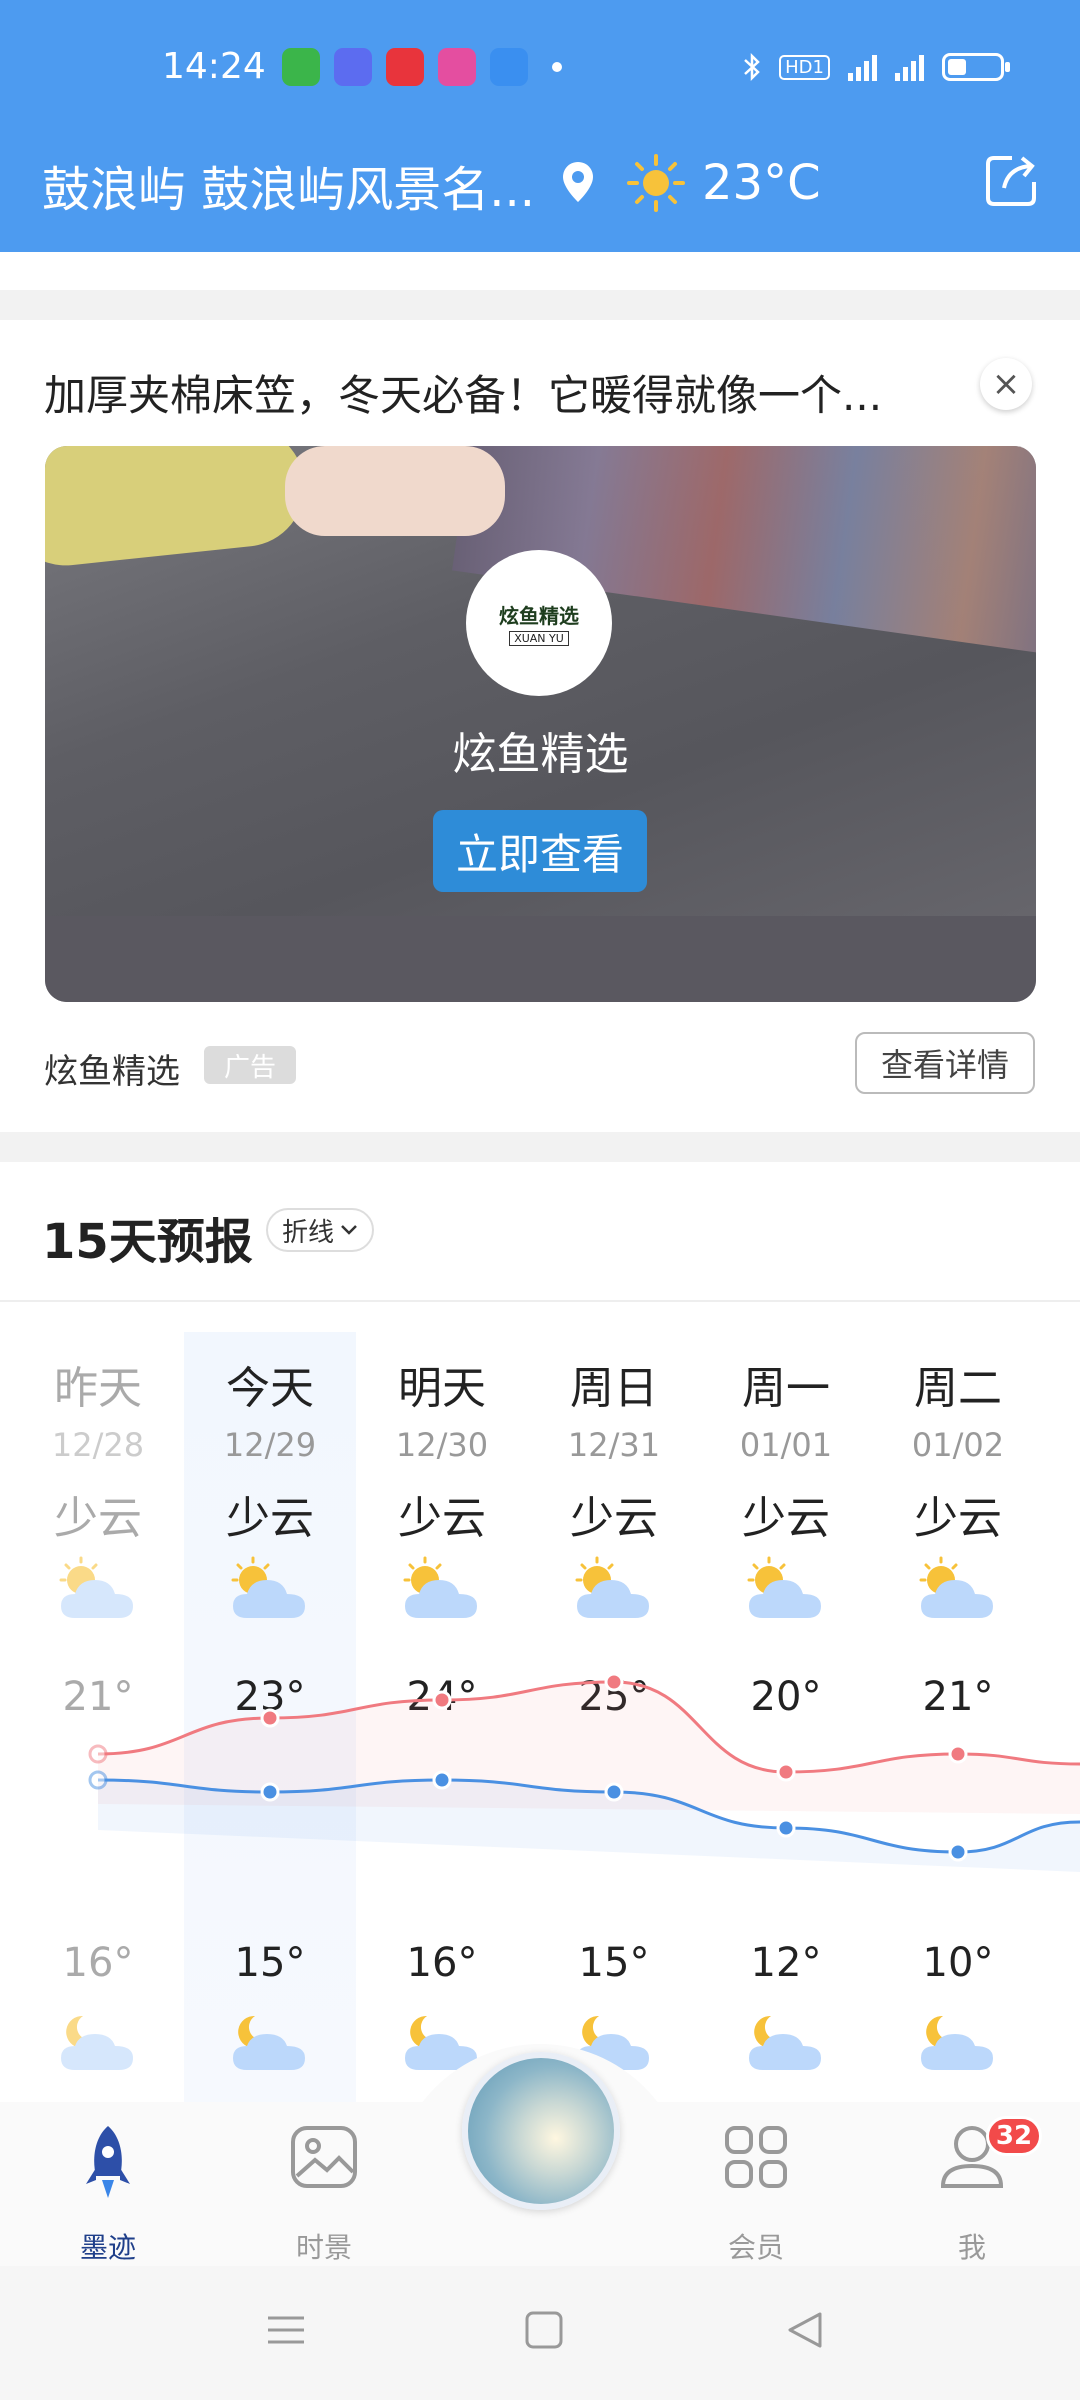 This screenshot has height=2400, width=1080. I want to click on share-icon, so click(1012, 180).